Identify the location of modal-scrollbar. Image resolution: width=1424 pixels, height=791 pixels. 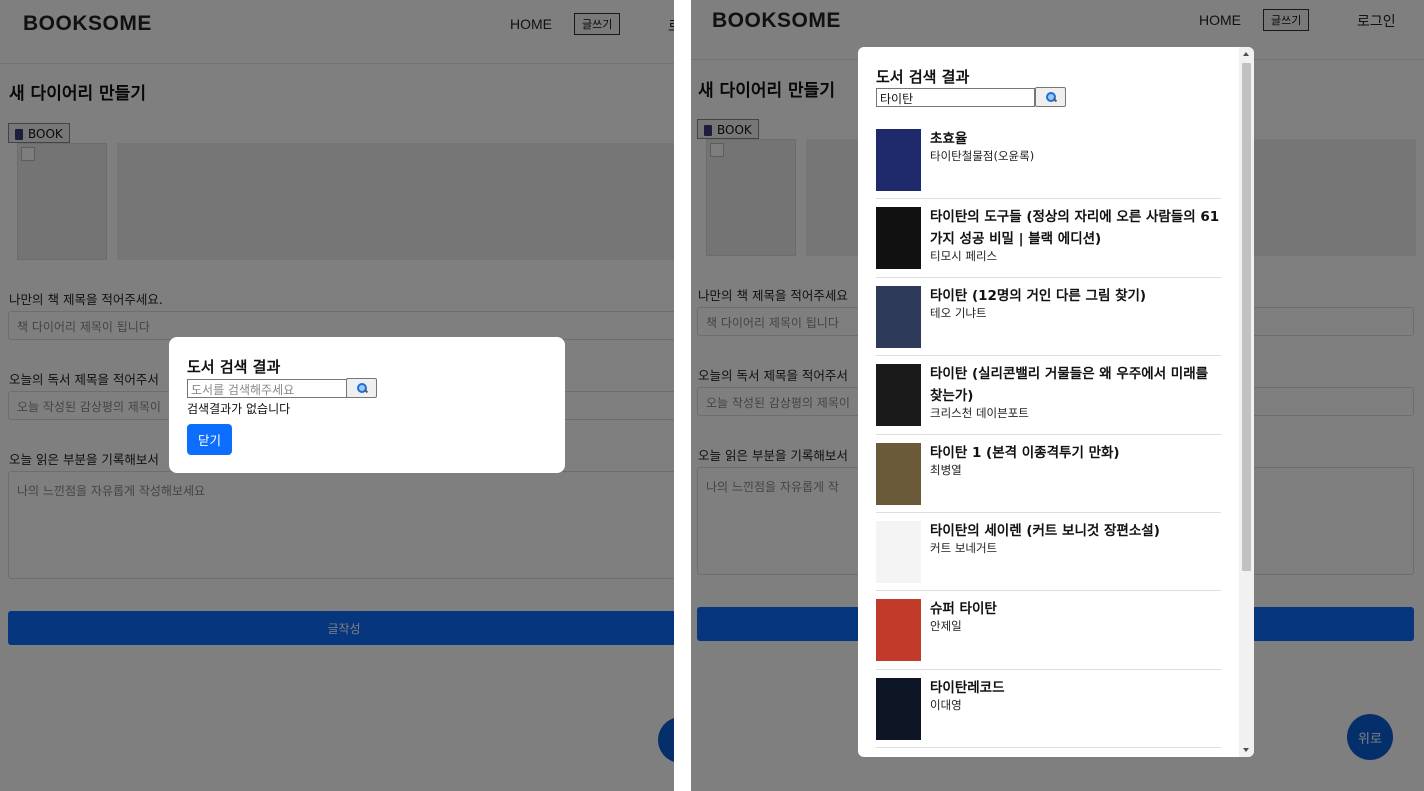
(1246, 402).